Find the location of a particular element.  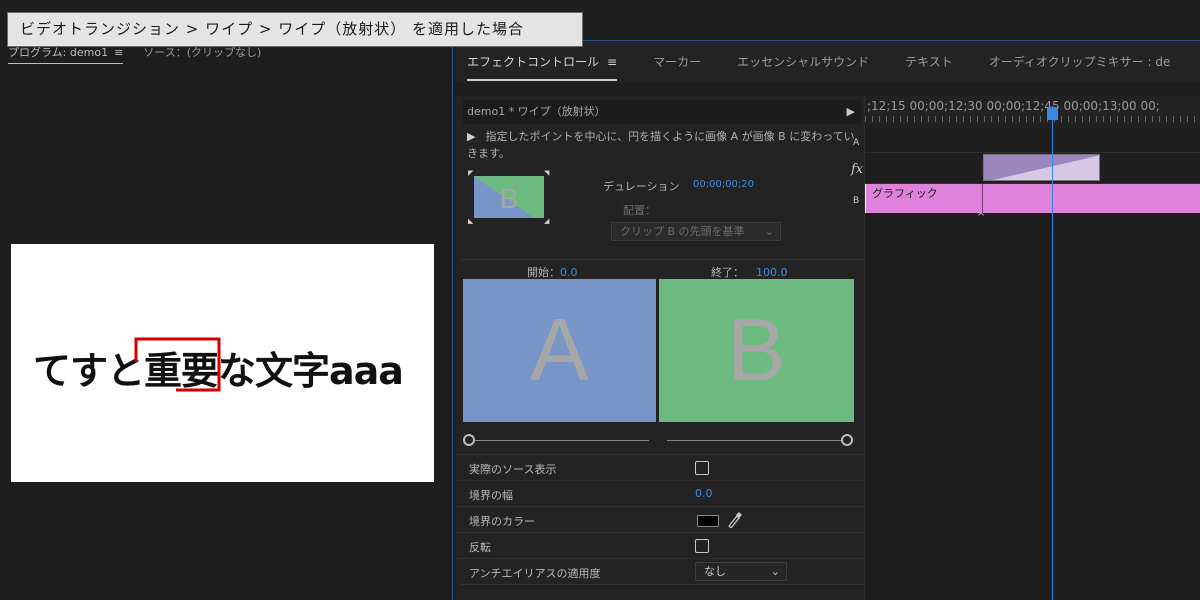

eyedropper-icon is located at coordinates (735, 521).